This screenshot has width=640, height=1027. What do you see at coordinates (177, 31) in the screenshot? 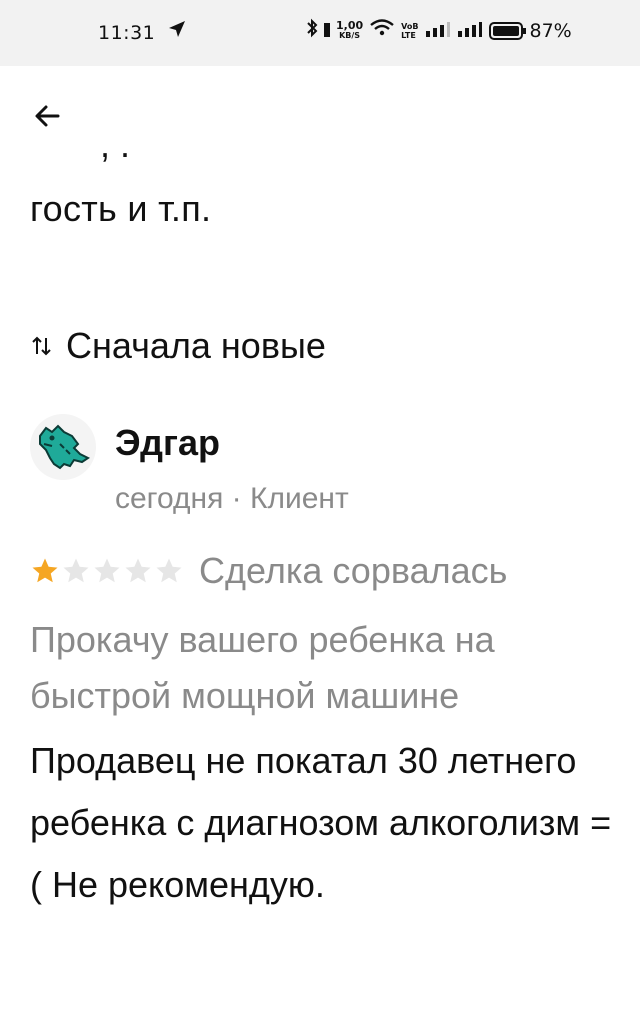
I see `navigation-arrow-icon` at bounding box center [177, 31].